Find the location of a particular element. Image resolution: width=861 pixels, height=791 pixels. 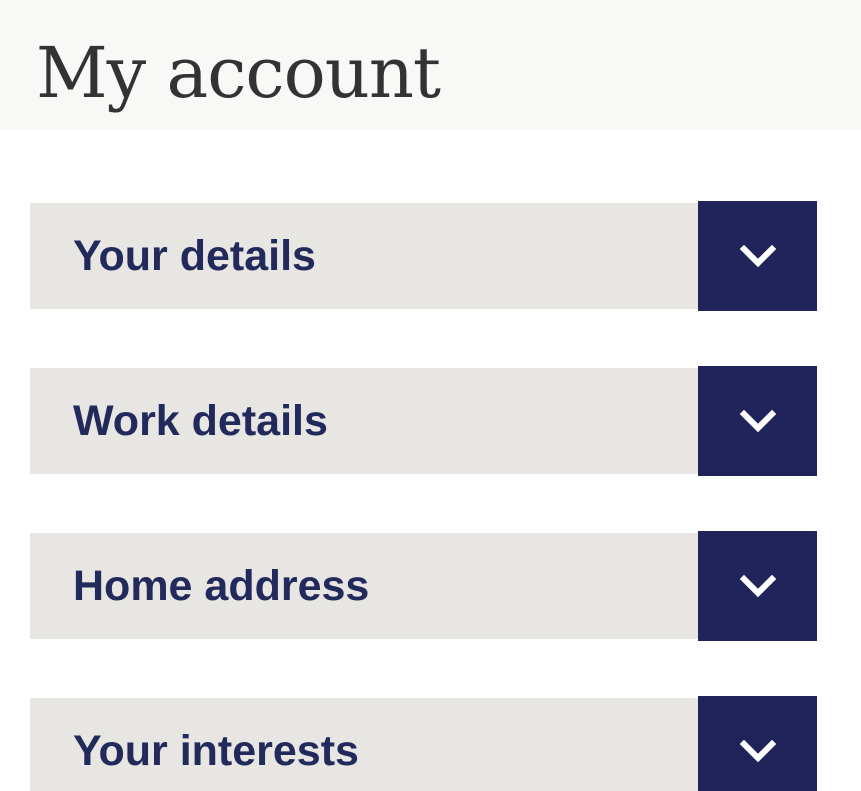

page-title: My account is located at coordinates (238, 73).